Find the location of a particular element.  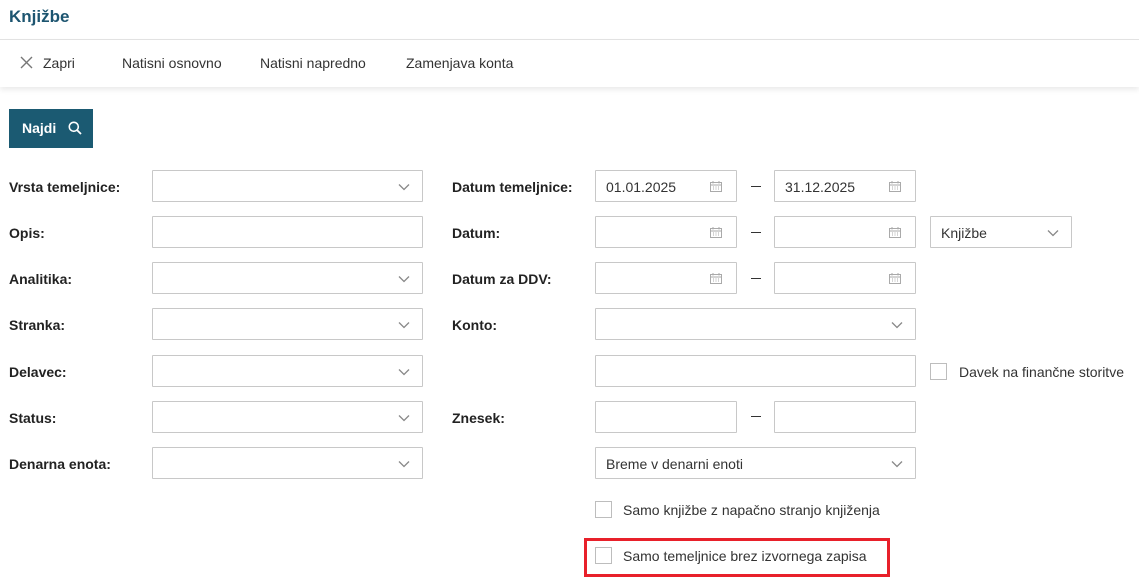

title-bar: Knjižbe is located at coordinates (569, 20).